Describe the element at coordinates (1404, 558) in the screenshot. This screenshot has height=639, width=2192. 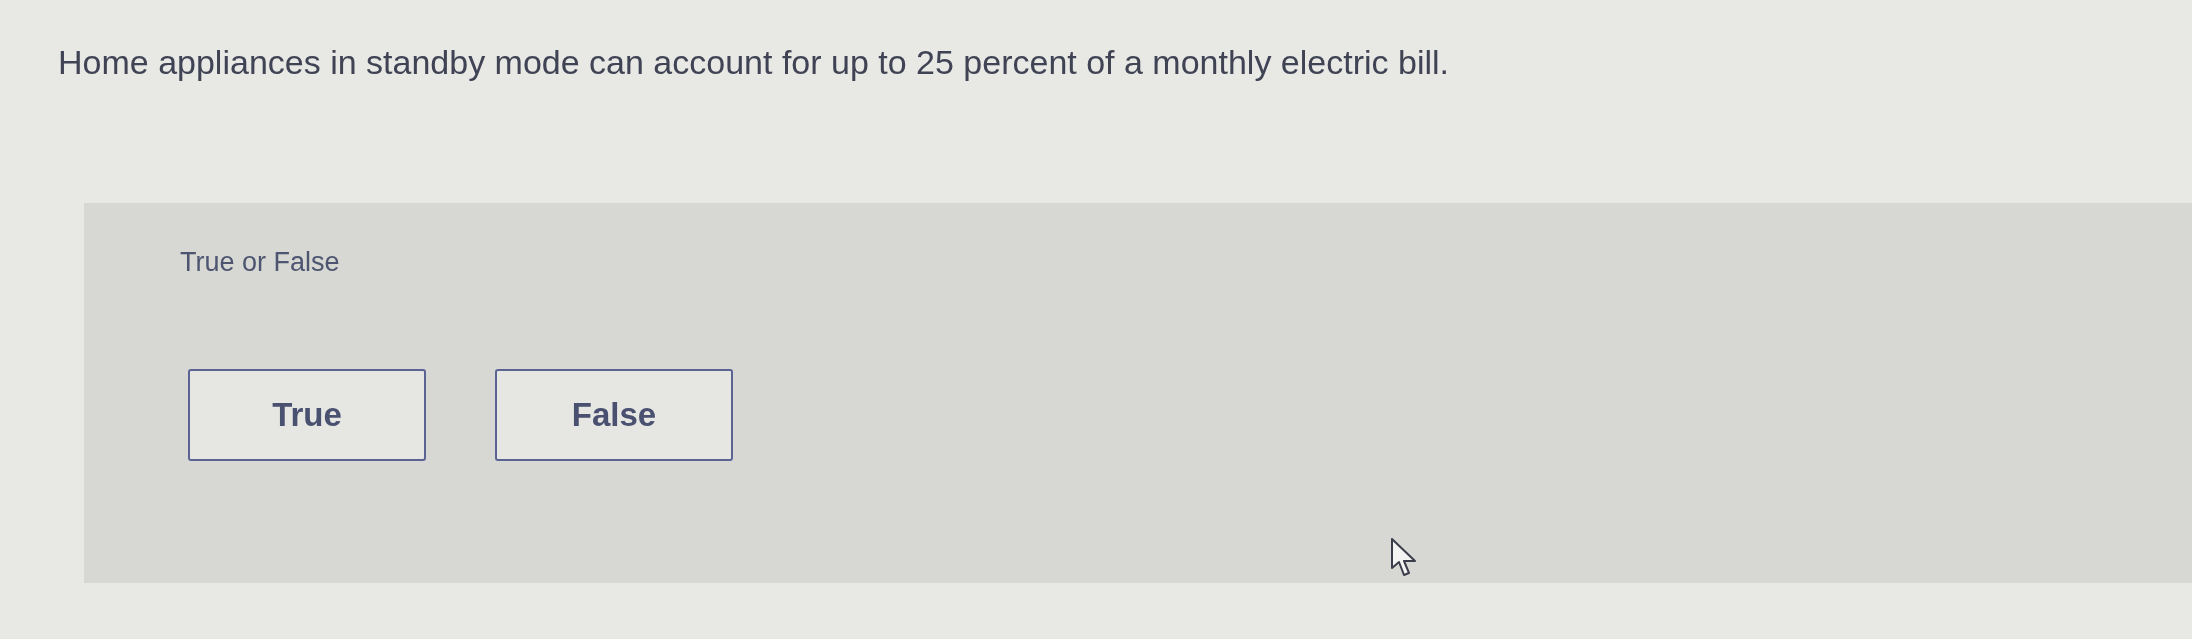
I see `mouse-pointer-icon` at that location.